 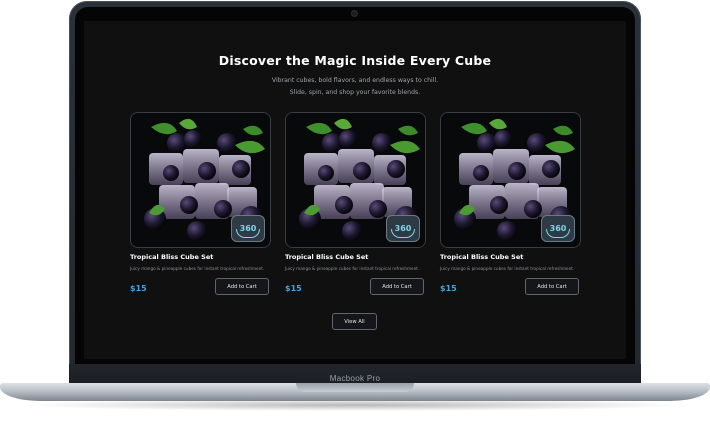 I want to click on device-label: Macbook Pro, so click(x=355, y=378).